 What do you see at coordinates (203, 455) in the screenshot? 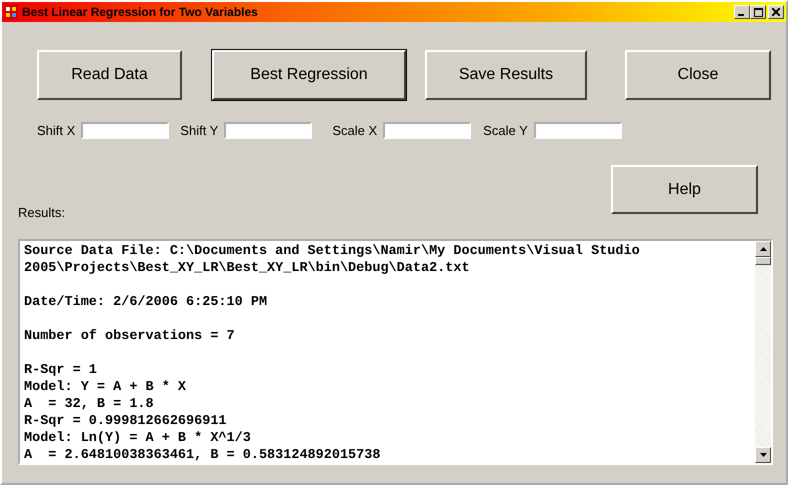
I see `result-line: A = 2.64810038363461, B = 0.583124892015738` at bounding box center [203, 455].